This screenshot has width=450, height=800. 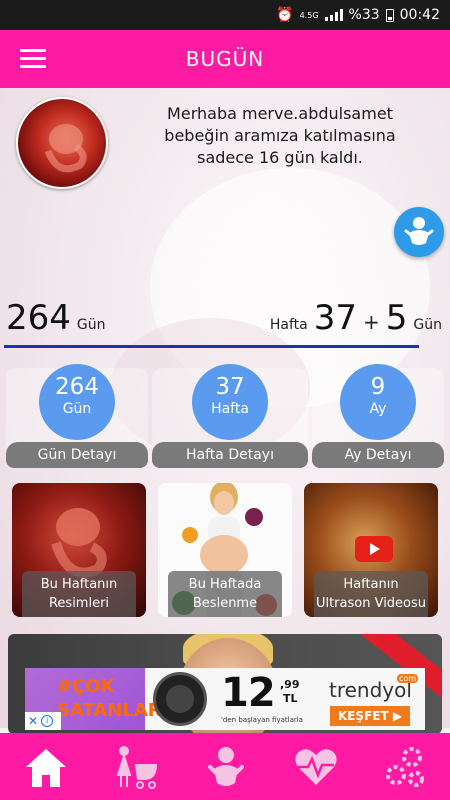 What do you see at coordinates (225, 594) in the screenshot?
I see `weekly-nutrition-caption: Bu Haftada Beslenme` at bounding box center [225, 594].